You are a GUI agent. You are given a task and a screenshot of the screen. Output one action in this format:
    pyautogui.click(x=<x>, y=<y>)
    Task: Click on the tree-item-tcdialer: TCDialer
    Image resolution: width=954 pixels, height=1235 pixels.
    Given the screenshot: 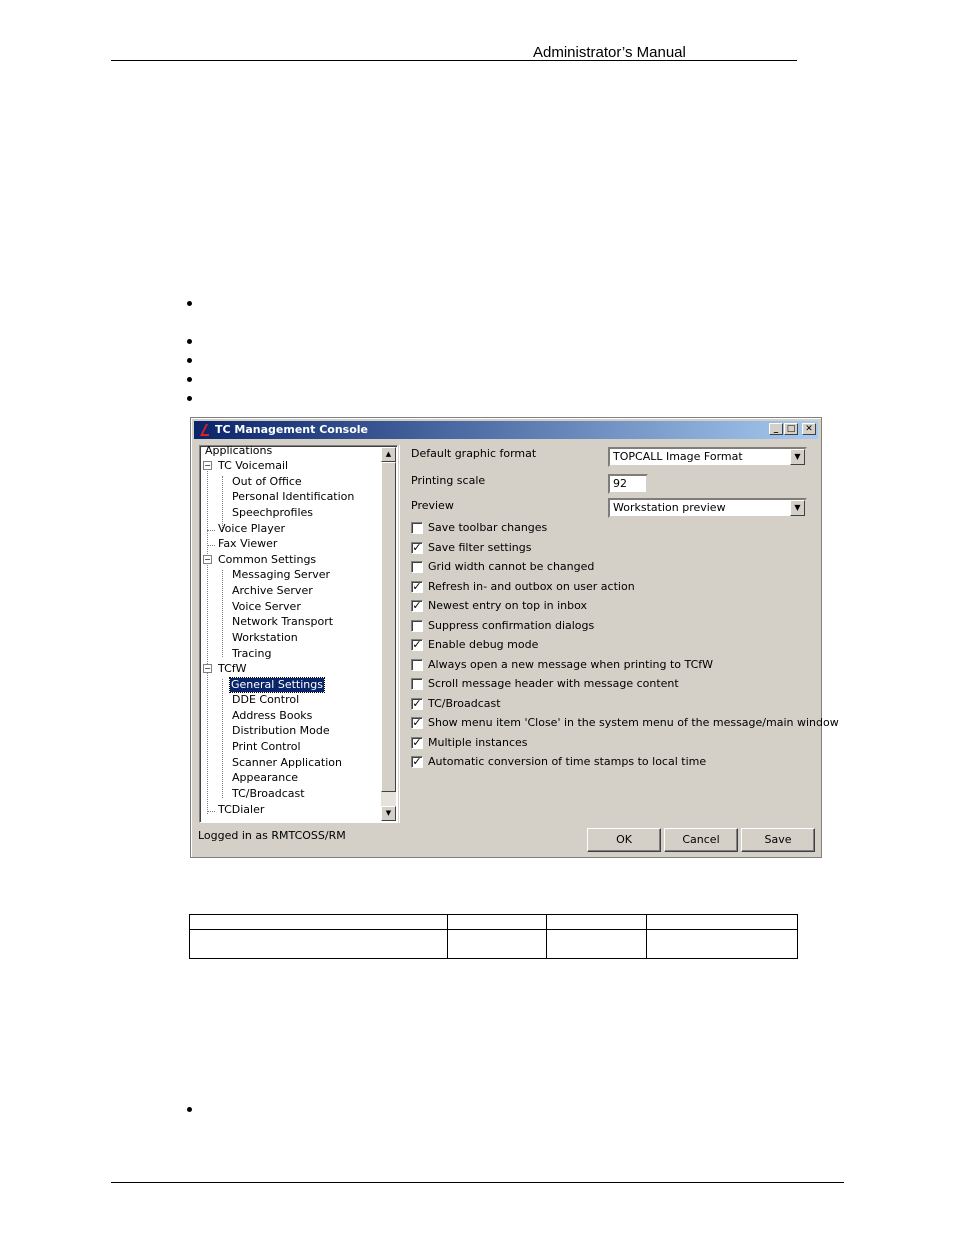 What is the action you would take?
    pyautogui.click(x=241, y=810)
    